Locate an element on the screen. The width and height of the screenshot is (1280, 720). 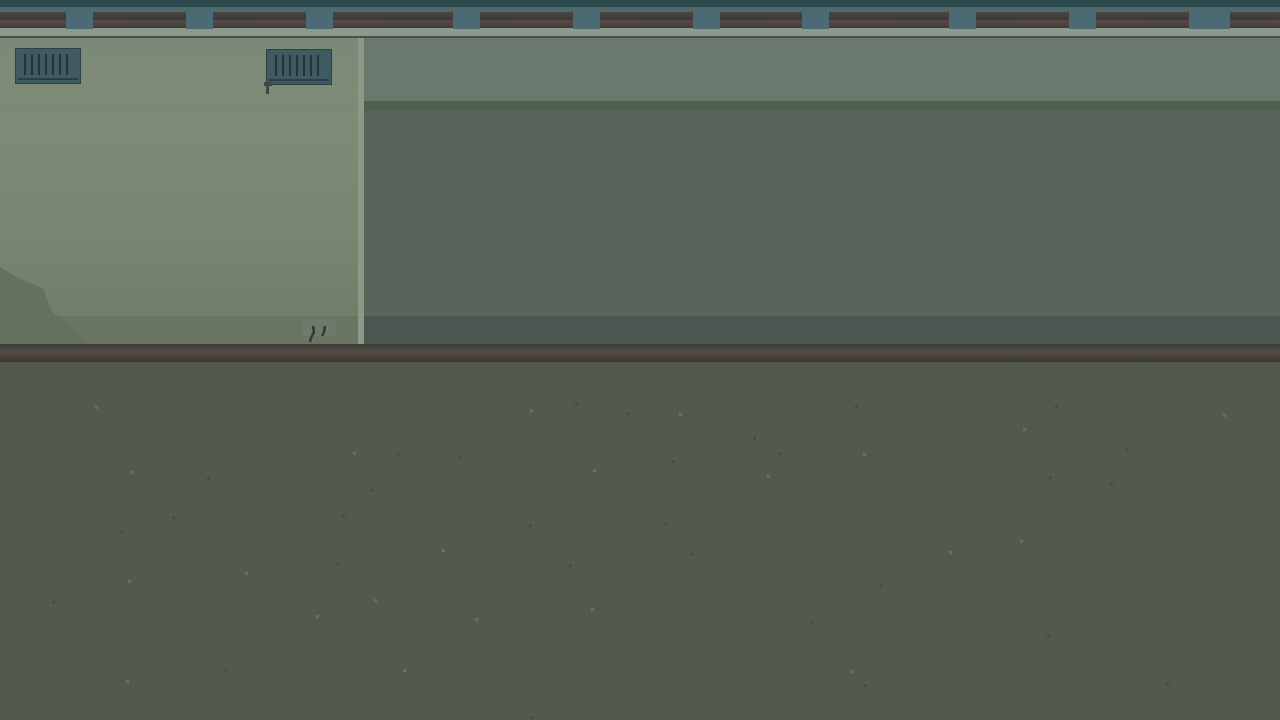
left-room-ledge is located at coordinates (179, 106).